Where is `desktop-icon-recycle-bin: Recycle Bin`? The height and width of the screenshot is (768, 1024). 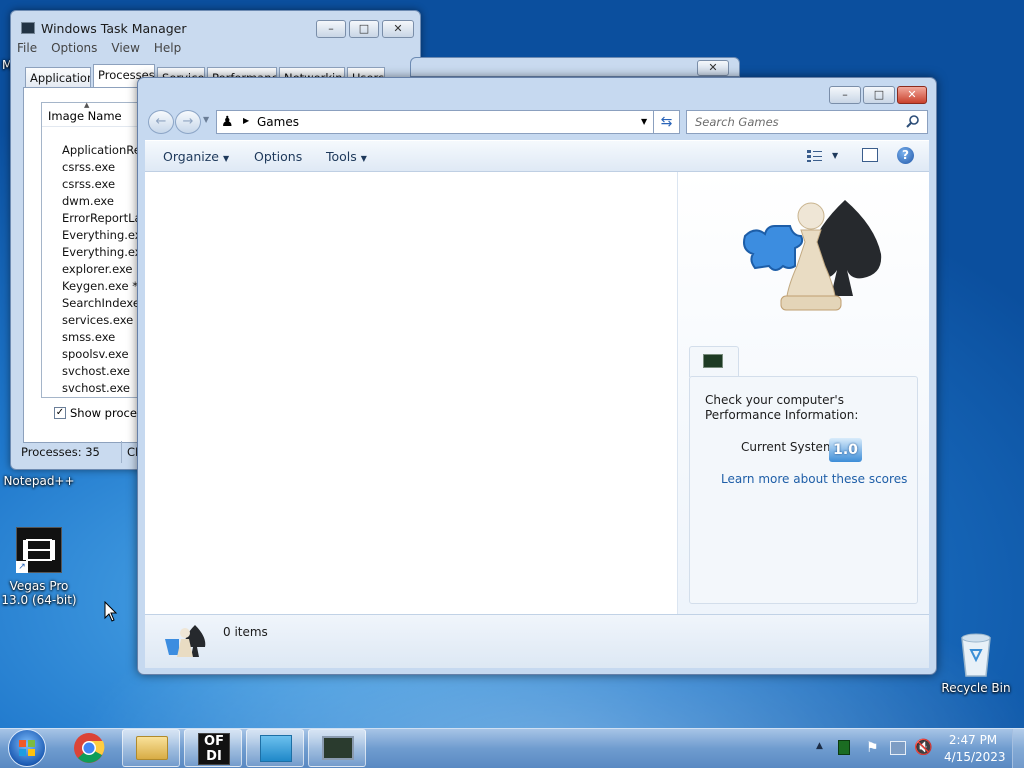
desktop-icon-recycle-bin: Recycle Bin is located at coordinates (976, 662).